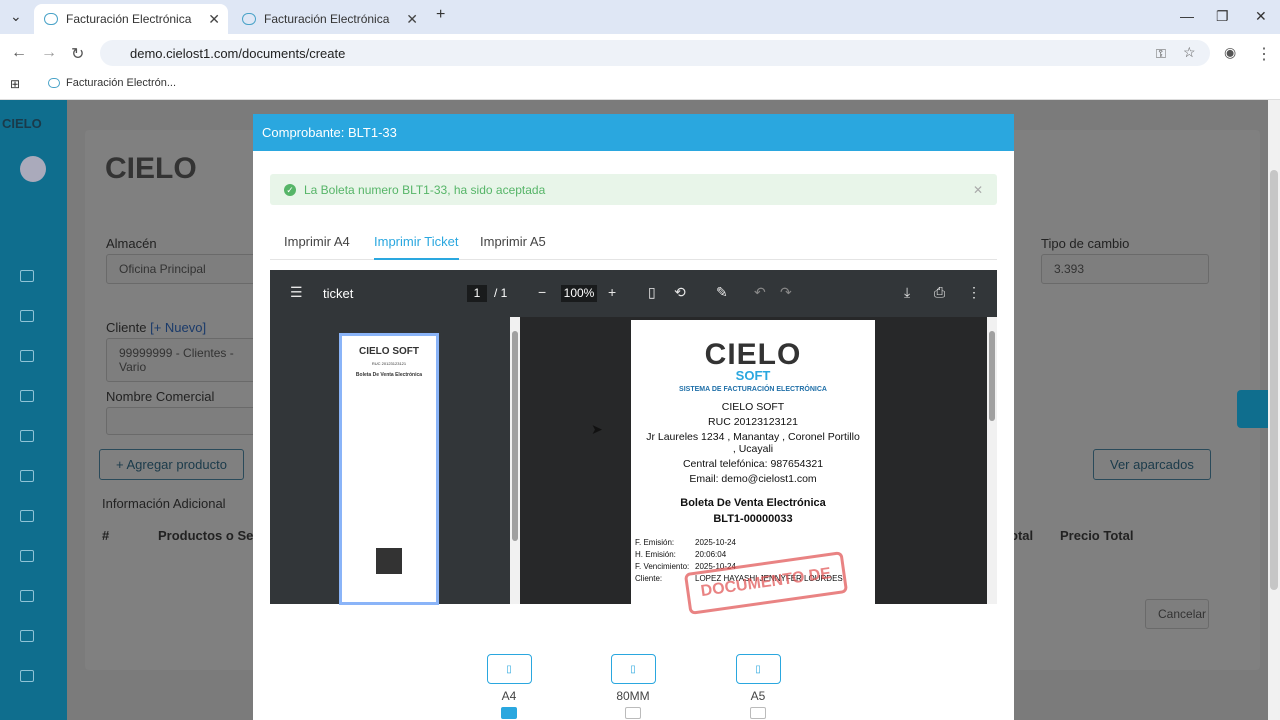 This screenshot has width=1280, height=720. Describe the element at coordinates (77, 54) in the screenshot. I see `reload-icon: ↻` at that location.